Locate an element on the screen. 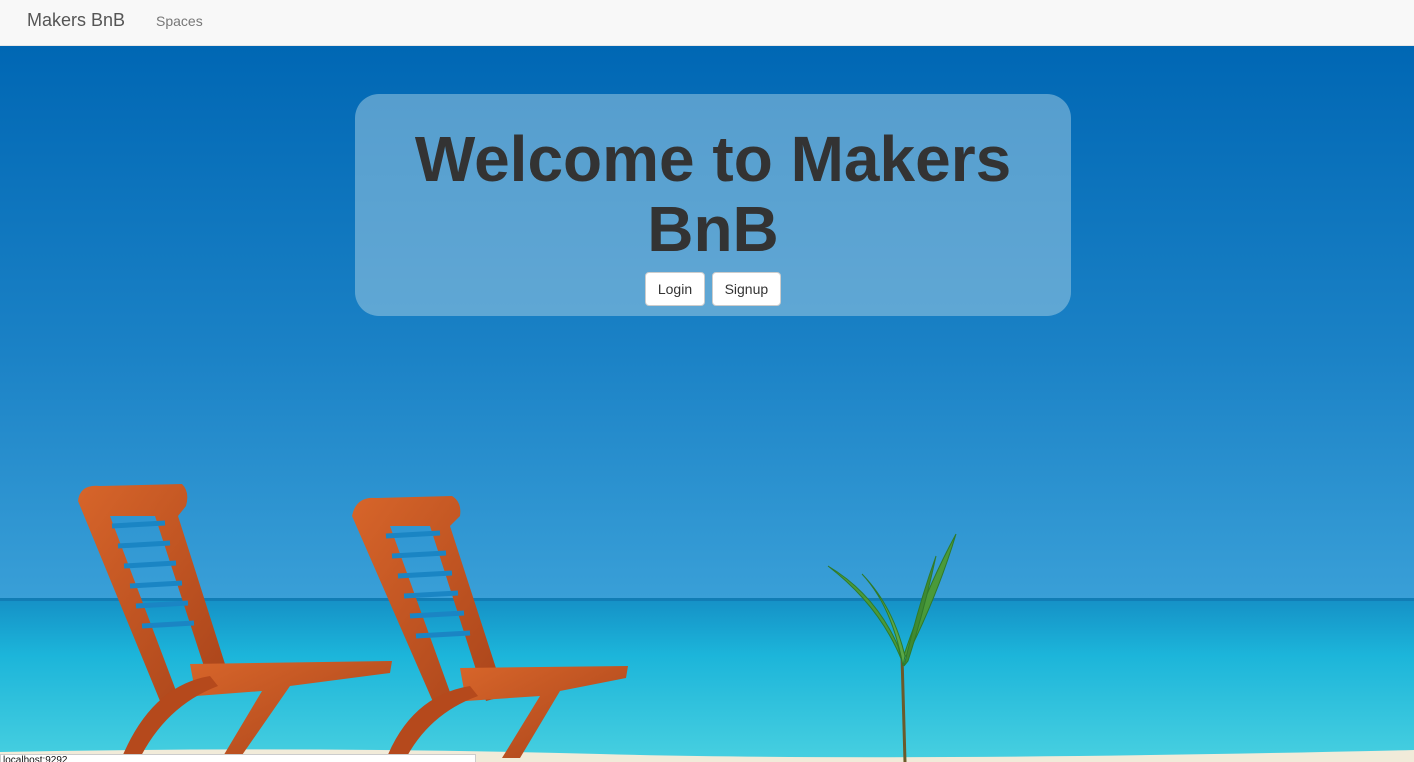  nav-link-spaces: Spaces is located at coordinates (179, 21).